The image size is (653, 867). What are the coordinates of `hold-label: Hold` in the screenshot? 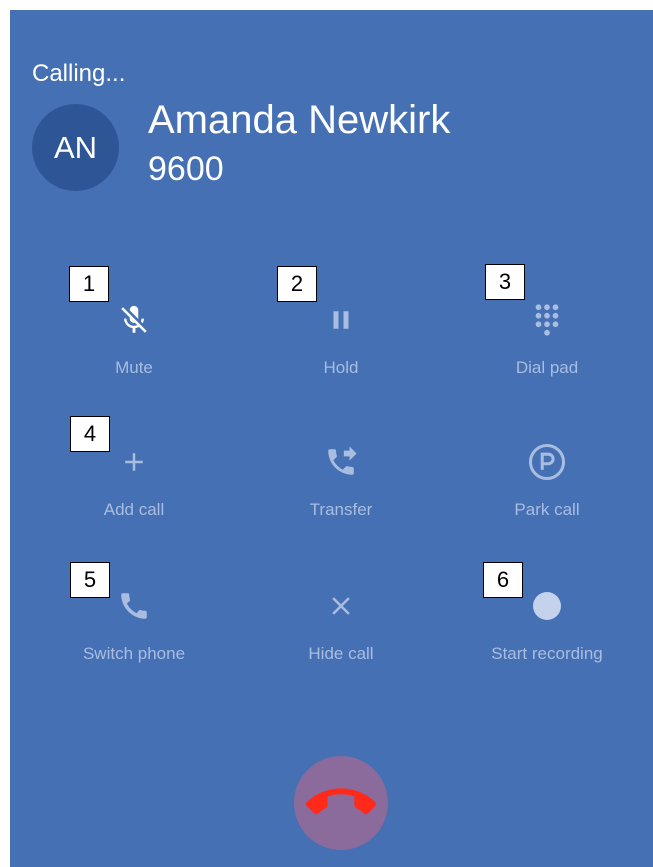 It's located at (341, 367).